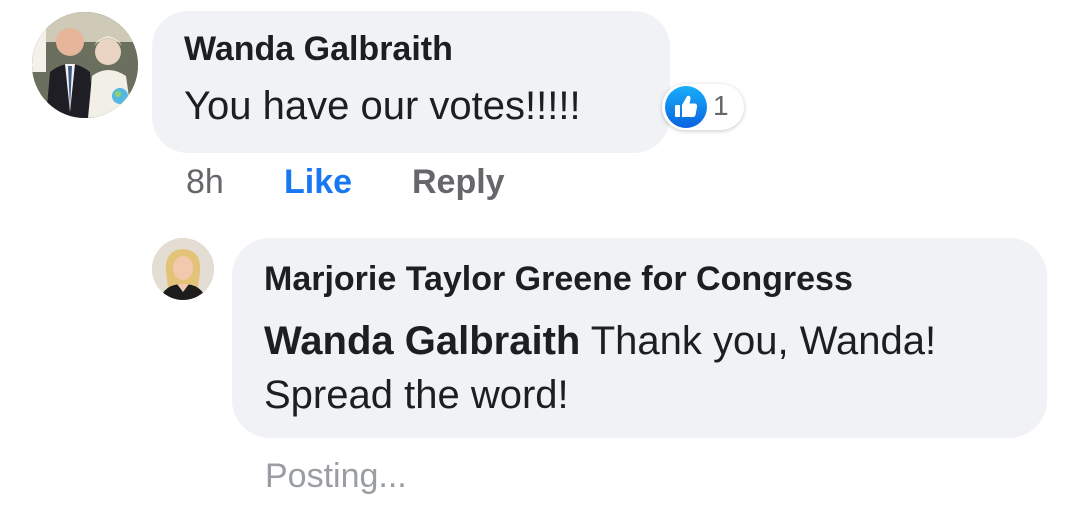  Describe the element at coordinates (422, 341) in the screenshot. I see `mention-link: Wanda Galbraith` at that location.